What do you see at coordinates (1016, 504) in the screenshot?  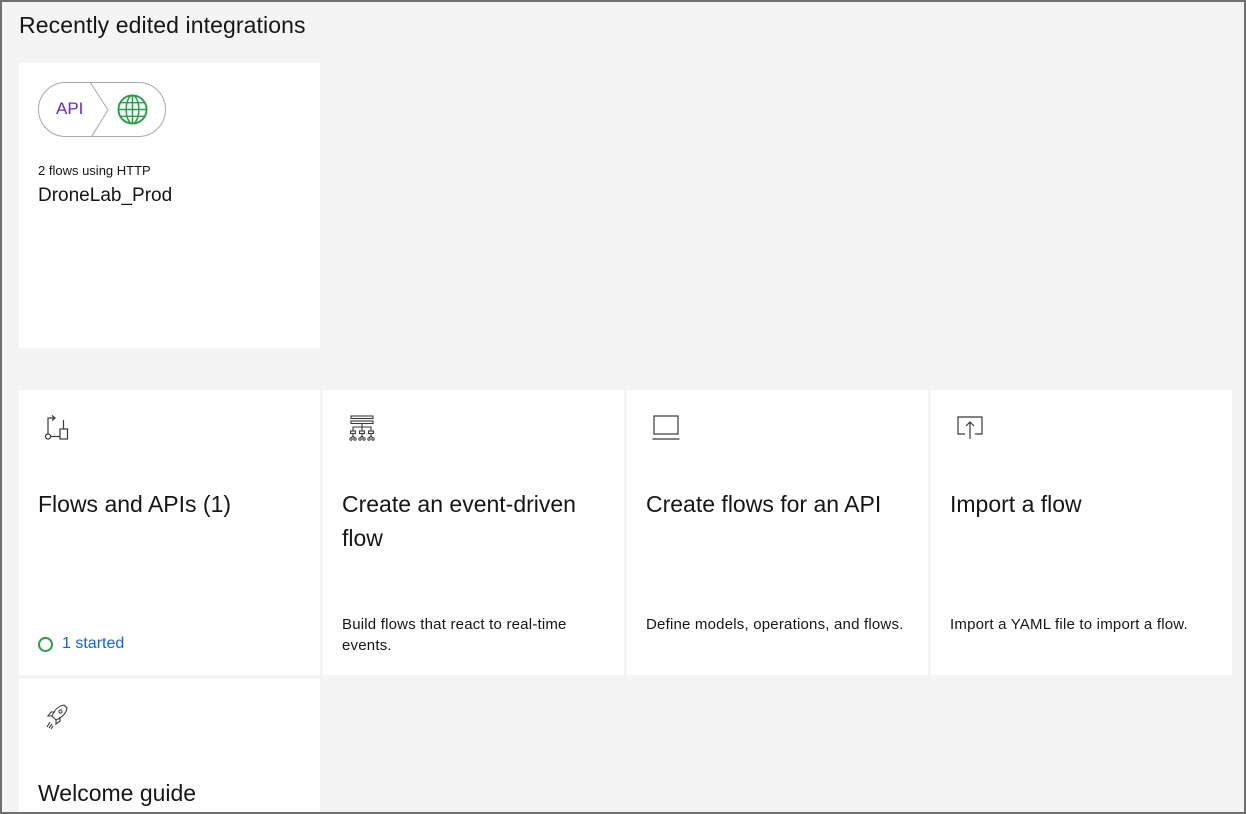 I see `tile-title: Import a flow` at bounding box center [1016, 504].